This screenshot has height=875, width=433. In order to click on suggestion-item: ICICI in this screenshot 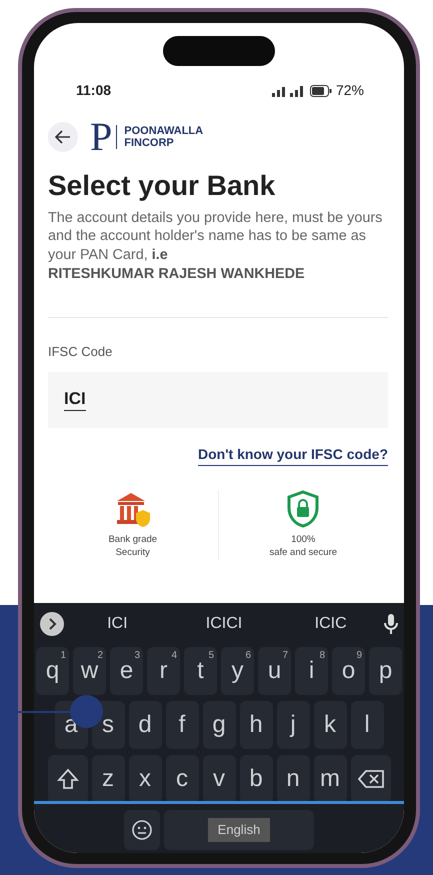, I will do `click(224, 624)`.